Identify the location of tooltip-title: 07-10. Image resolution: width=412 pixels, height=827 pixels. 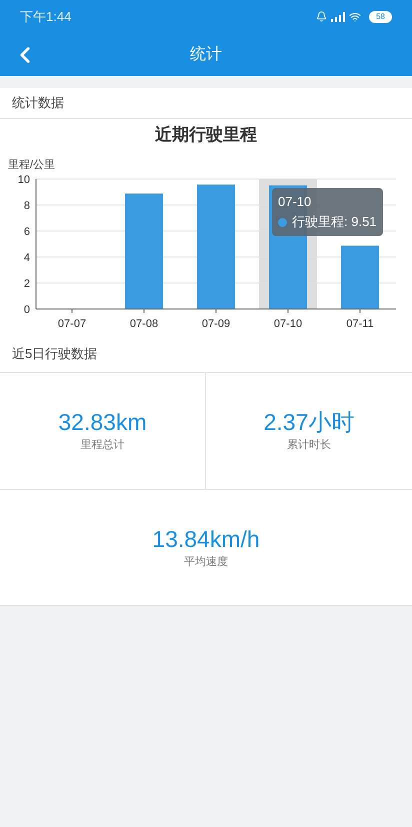
(295, 202).